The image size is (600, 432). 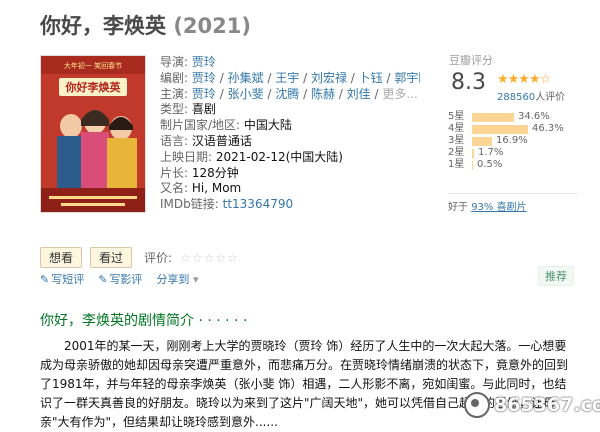 What do you see at coordinates (174, 188) in the screenshot?
I see `aka-label: 又名:` at bounding box center [174, 188].